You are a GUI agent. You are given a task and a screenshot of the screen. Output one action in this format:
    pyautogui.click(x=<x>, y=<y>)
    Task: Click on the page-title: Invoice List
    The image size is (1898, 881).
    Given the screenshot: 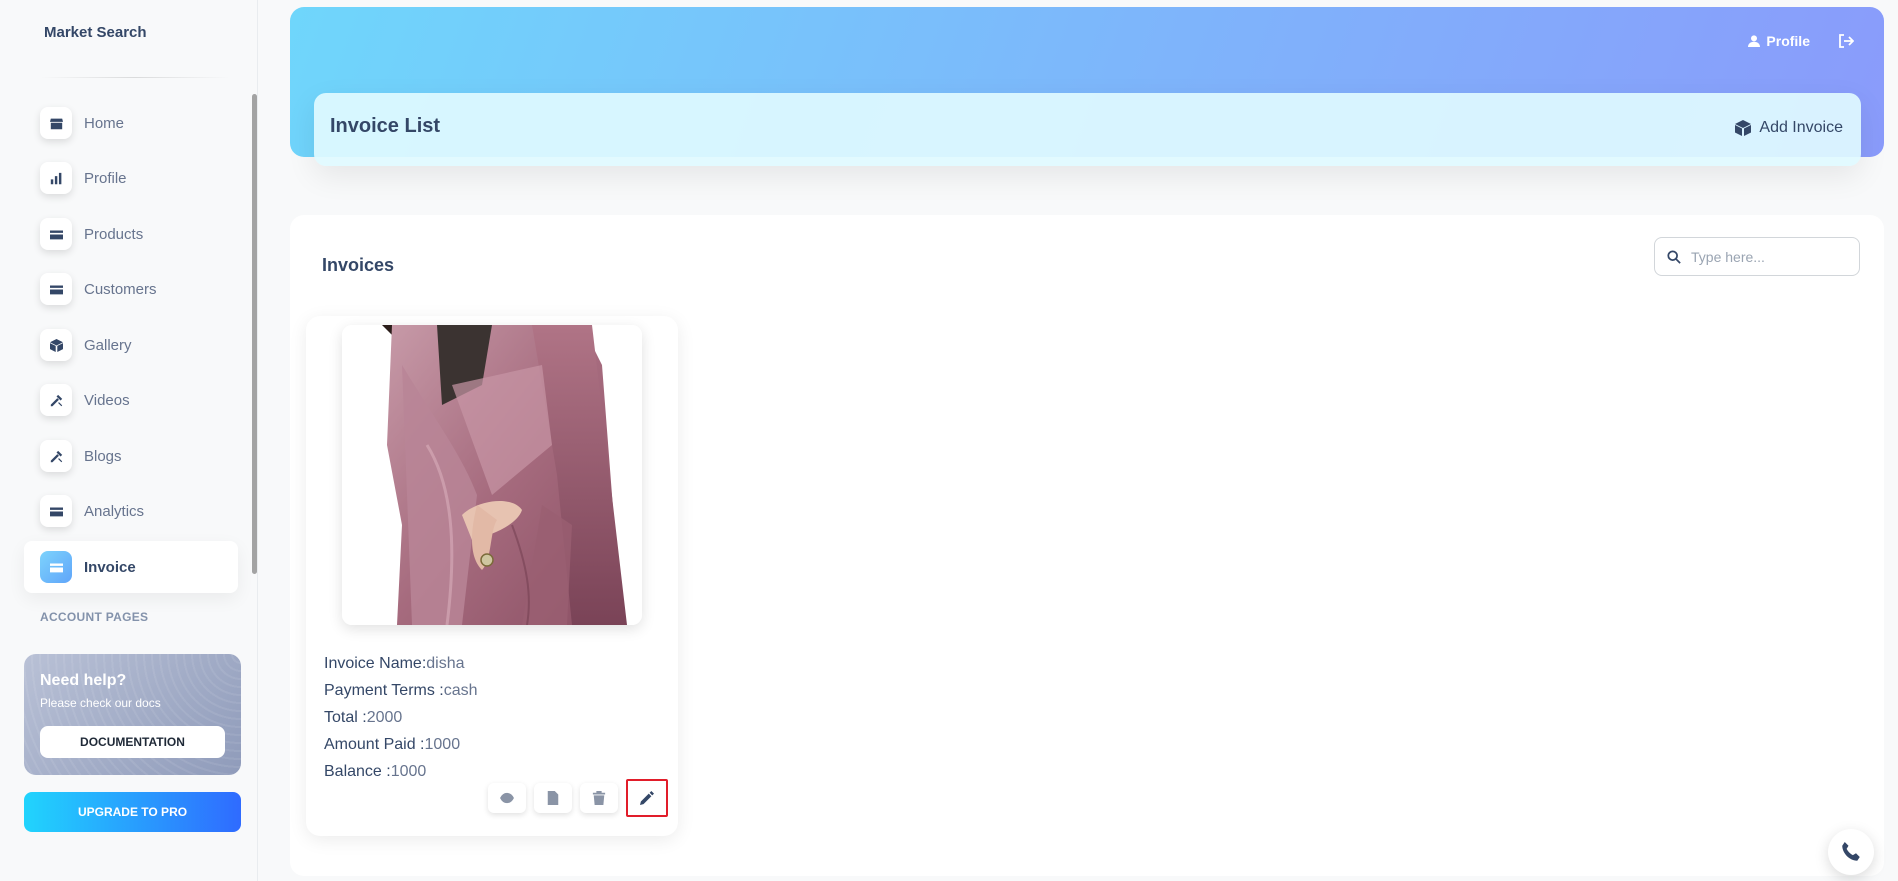 What is the action you would take?
    pyautogui.click(x=385, y=126)
    